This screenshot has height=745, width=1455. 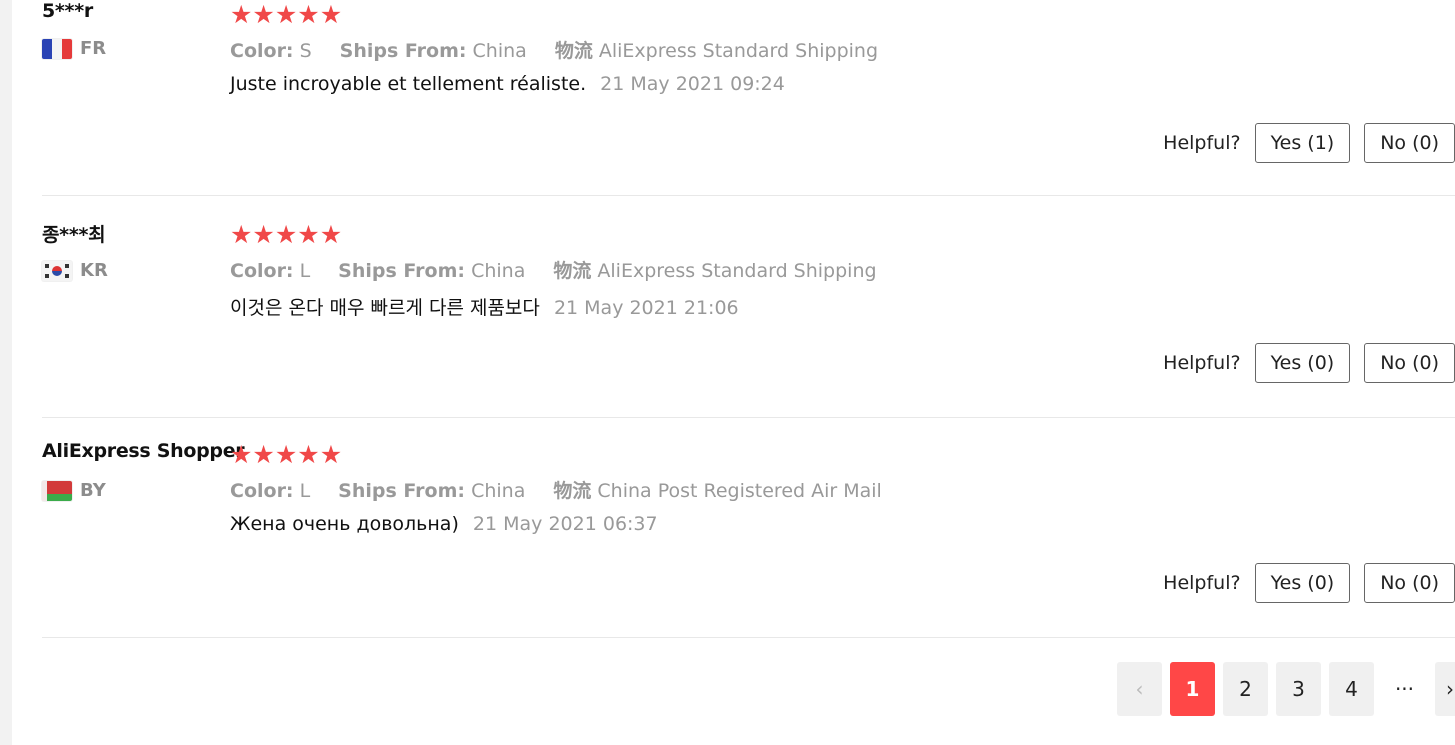 What do you see at coordinates (93, 490) in the screenshot?
I see `country-code: BY` at bounding box center [93, 490].